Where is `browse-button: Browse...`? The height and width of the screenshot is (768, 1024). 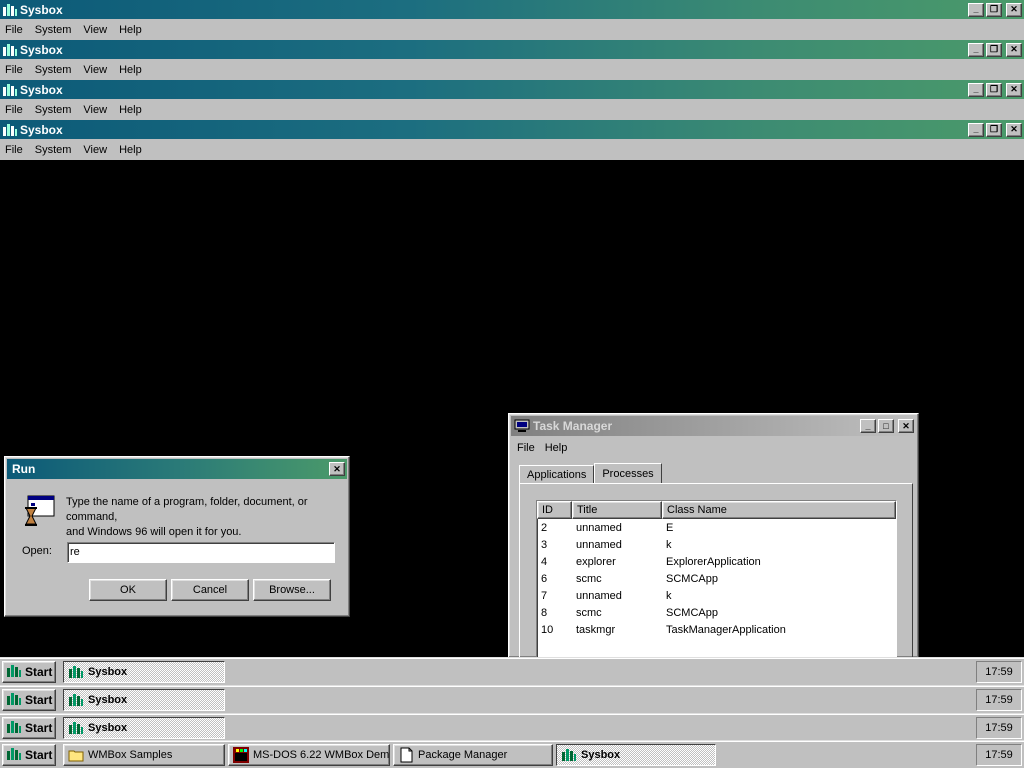
browse-button: Browse... is located at coordinates (292, 590).